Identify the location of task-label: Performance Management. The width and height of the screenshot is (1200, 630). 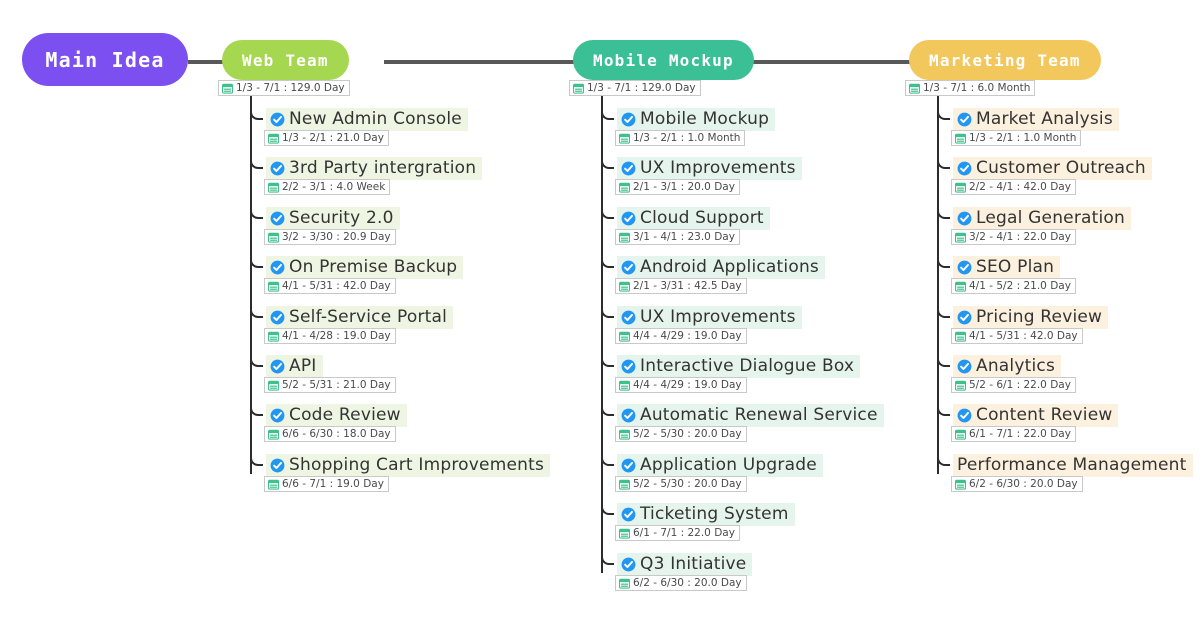
(1072, 465).